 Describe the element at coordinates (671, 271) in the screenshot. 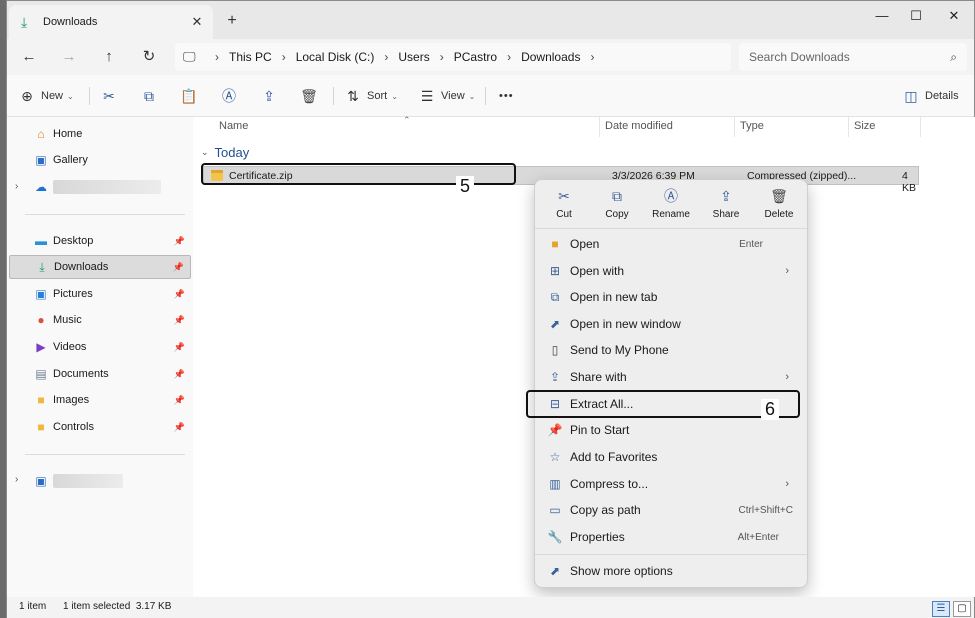

I see `menu-item-open-with: ⊞ Open with ›` at that location.